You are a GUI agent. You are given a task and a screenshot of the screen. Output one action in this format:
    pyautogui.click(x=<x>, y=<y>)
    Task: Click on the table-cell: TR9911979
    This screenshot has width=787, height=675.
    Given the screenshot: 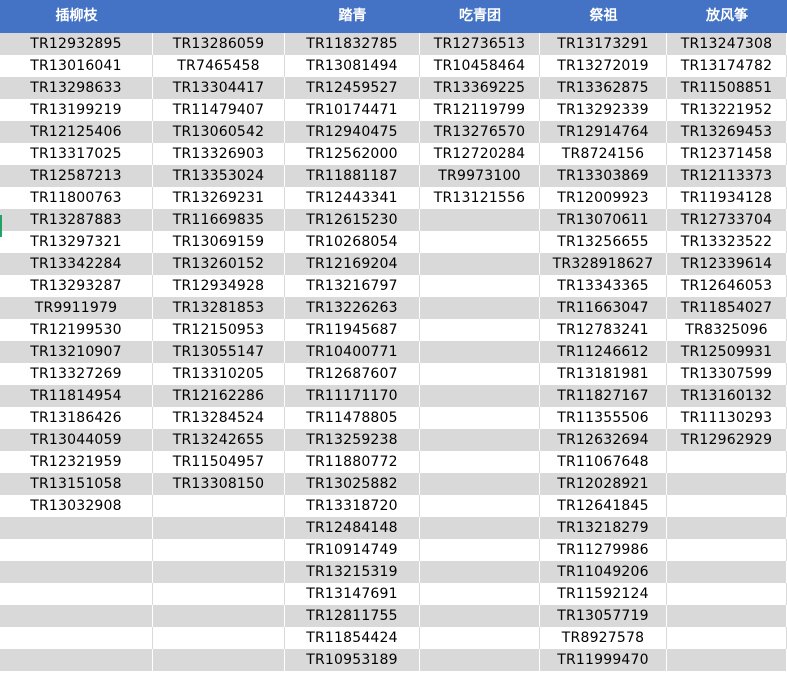 What is the action you would take?
    pyautogui.click(x=76, y=308)
    